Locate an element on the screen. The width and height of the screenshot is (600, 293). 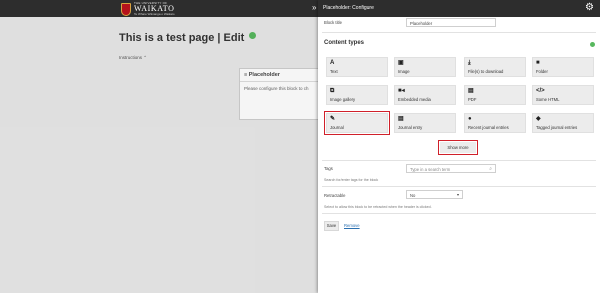
gallery-icon: ⧉ is located at coordinates (332, 91).